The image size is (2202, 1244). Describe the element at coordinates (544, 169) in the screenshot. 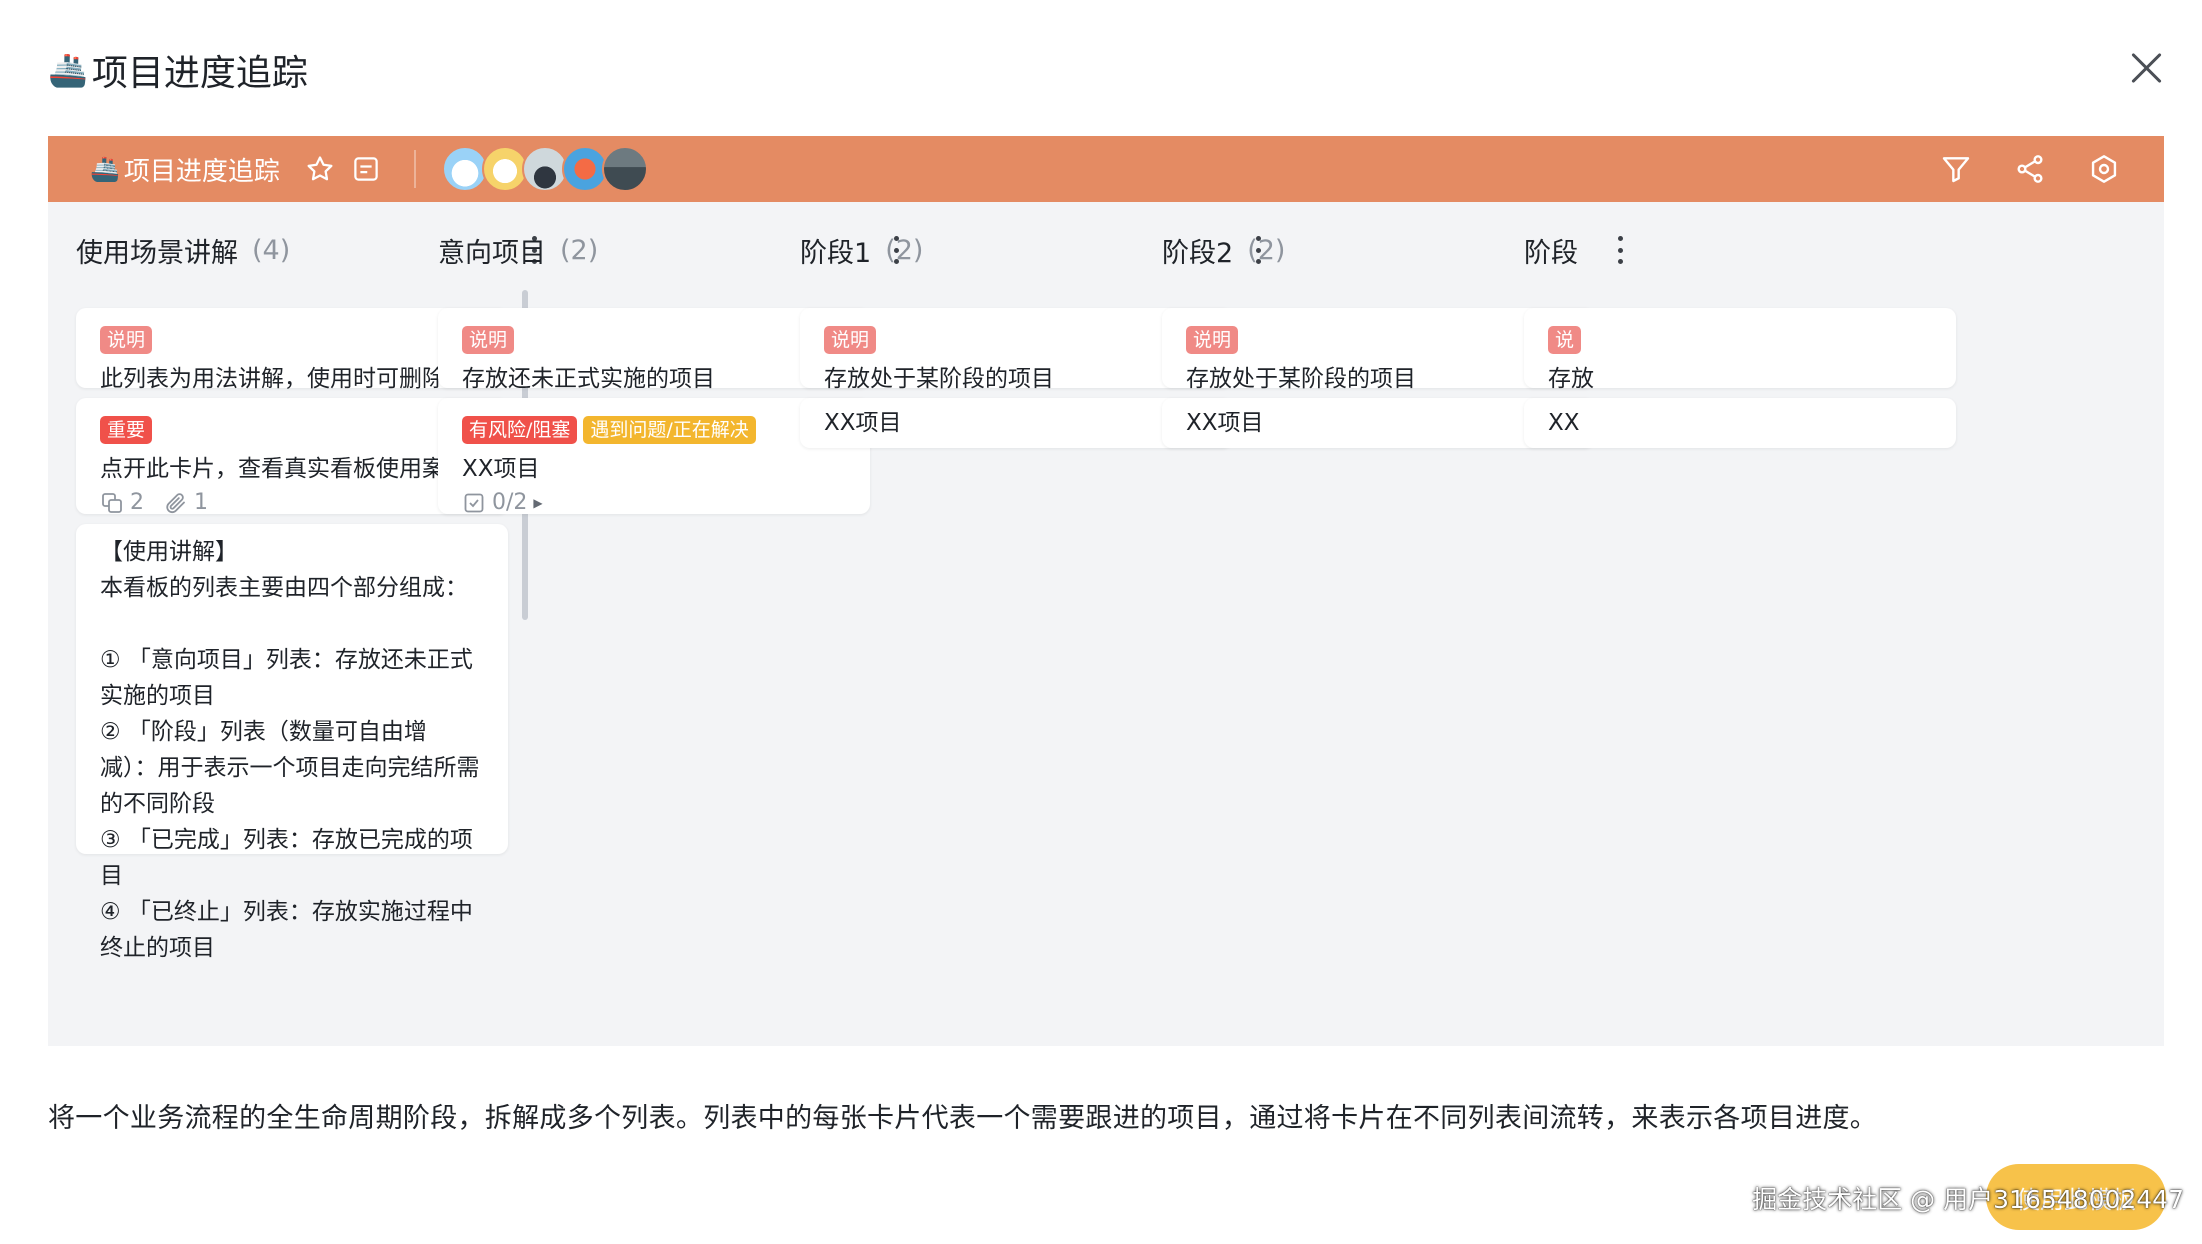

I see `member-avatars` at that location.